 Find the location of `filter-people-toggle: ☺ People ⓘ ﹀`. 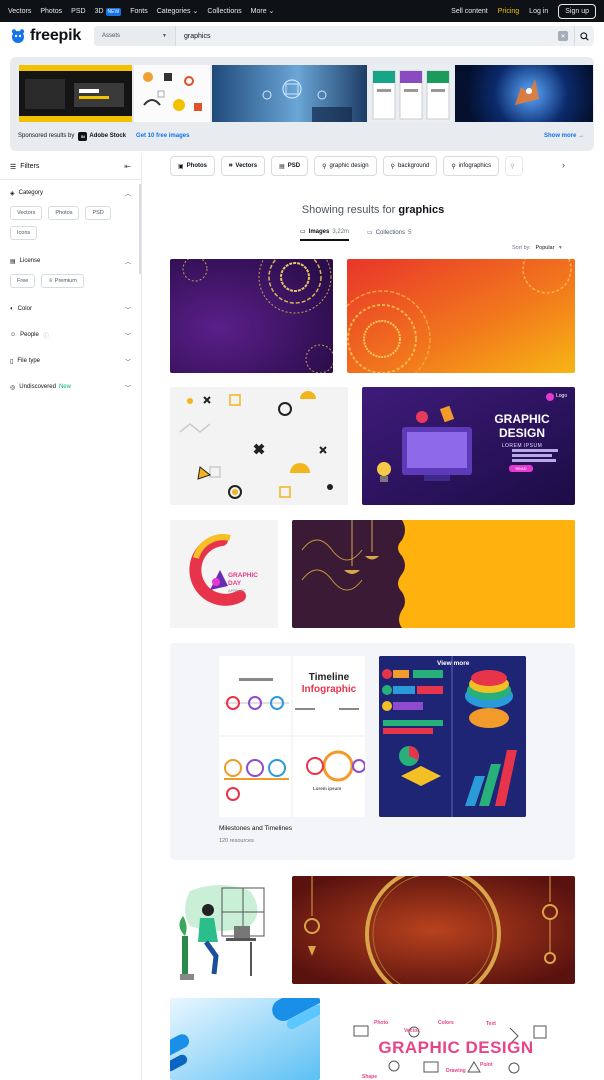

filter-people-toggle: ☺ People ⓘ ﹀ is located at coordinates (70, 335).